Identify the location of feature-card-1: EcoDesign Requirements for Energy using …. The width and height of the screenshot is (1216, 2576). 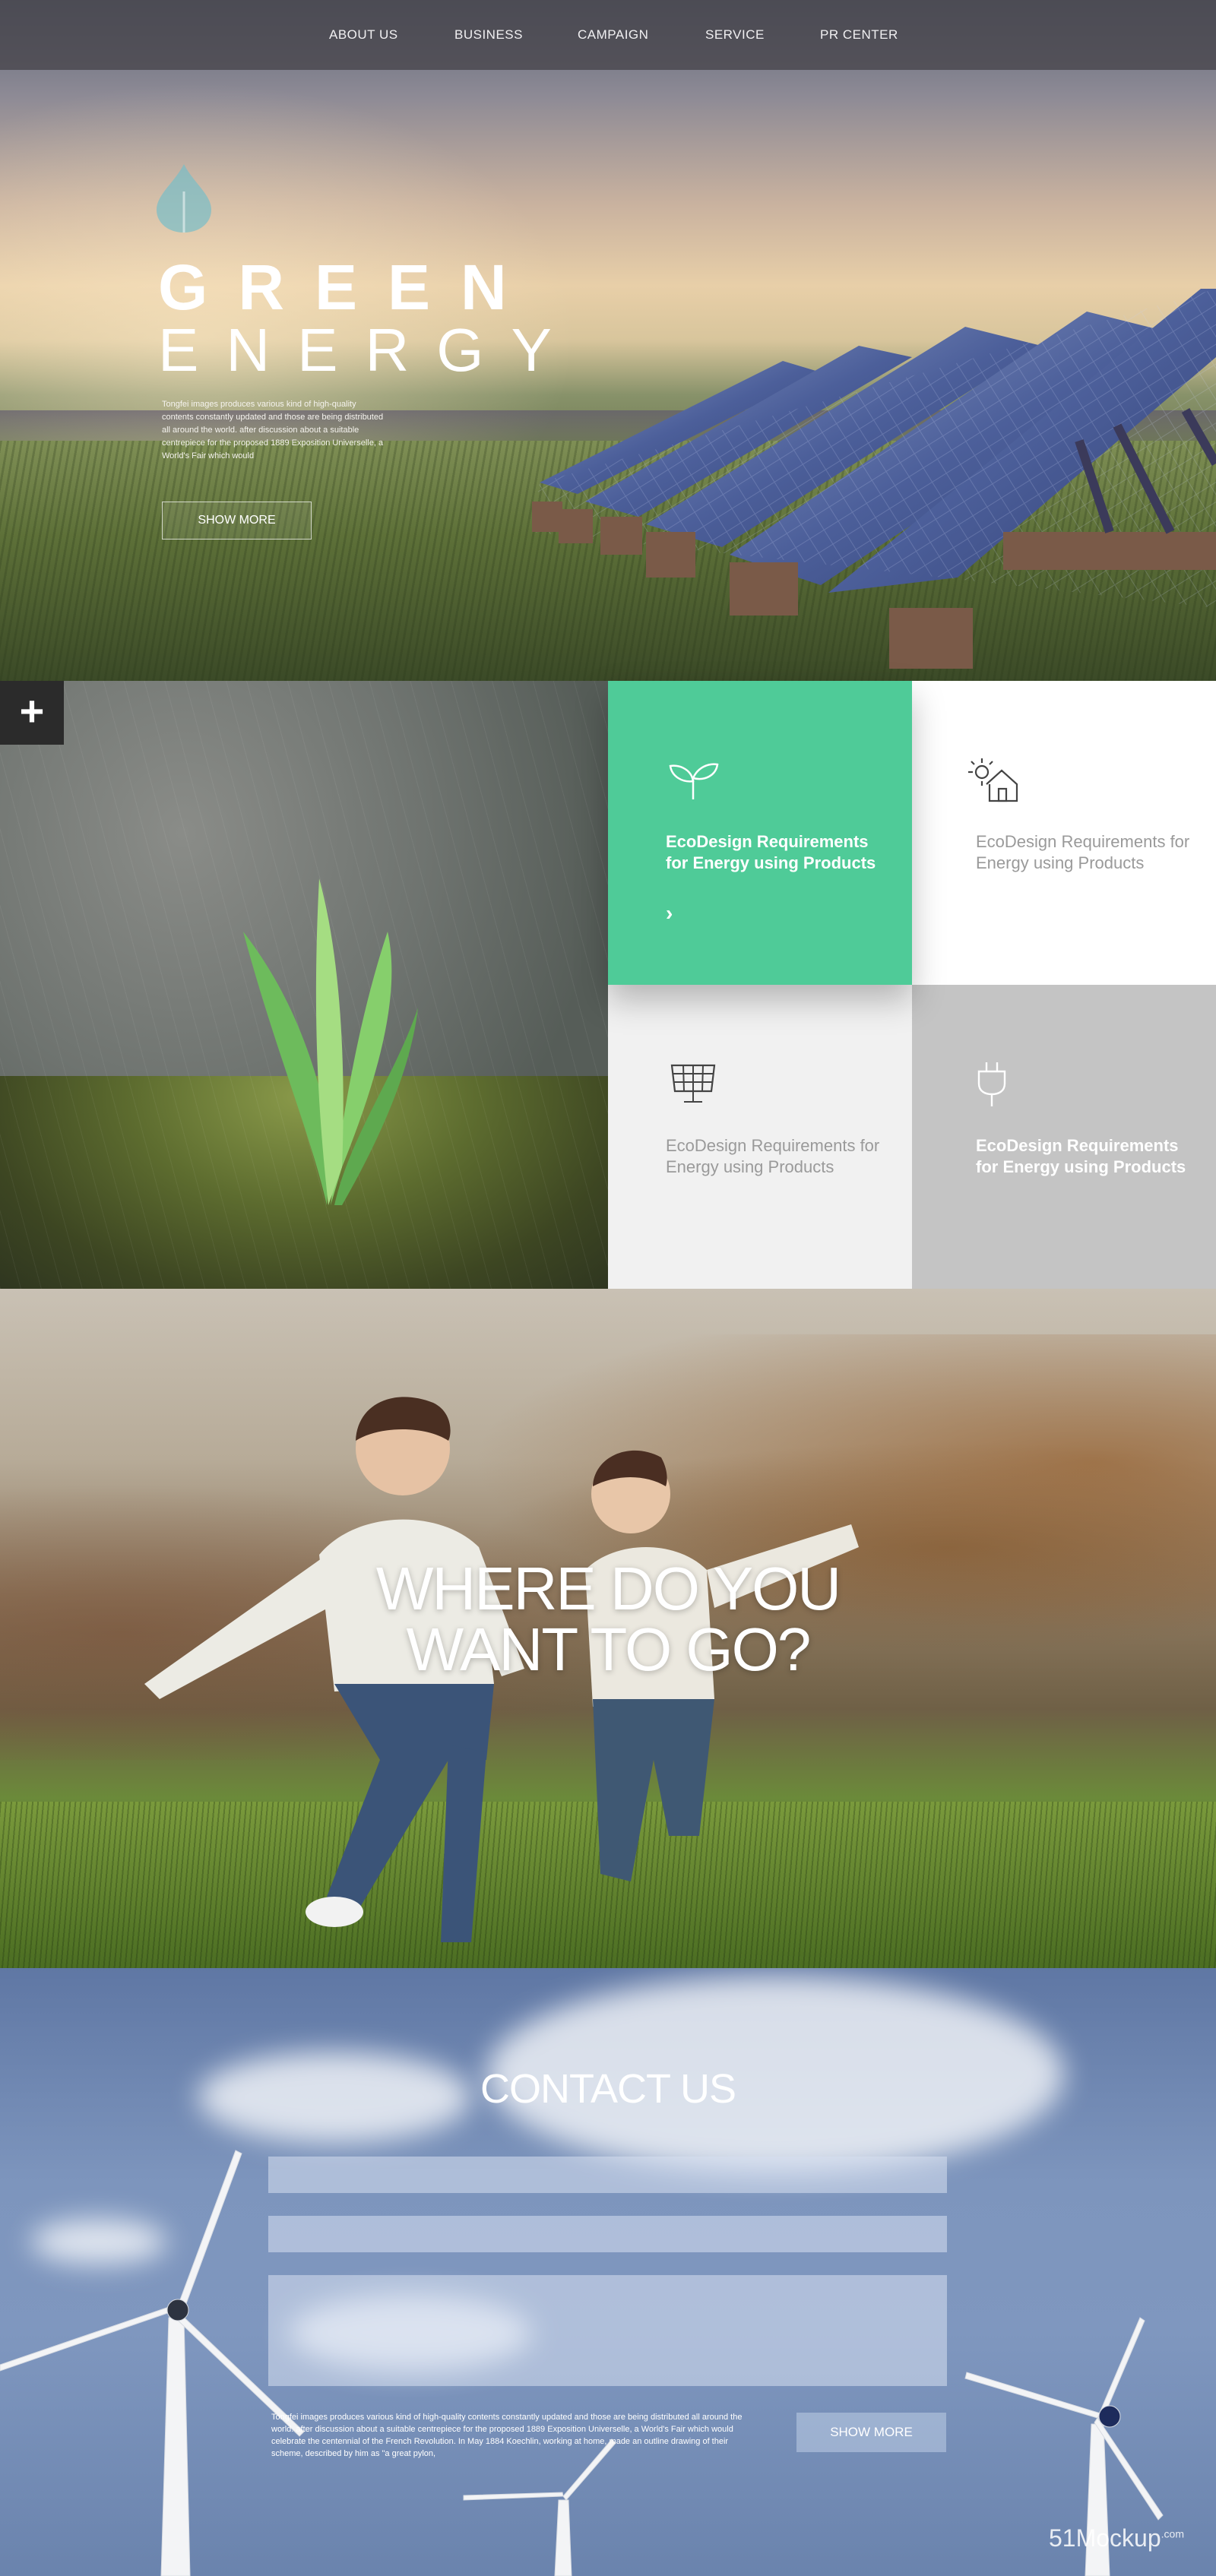
(760, 833).